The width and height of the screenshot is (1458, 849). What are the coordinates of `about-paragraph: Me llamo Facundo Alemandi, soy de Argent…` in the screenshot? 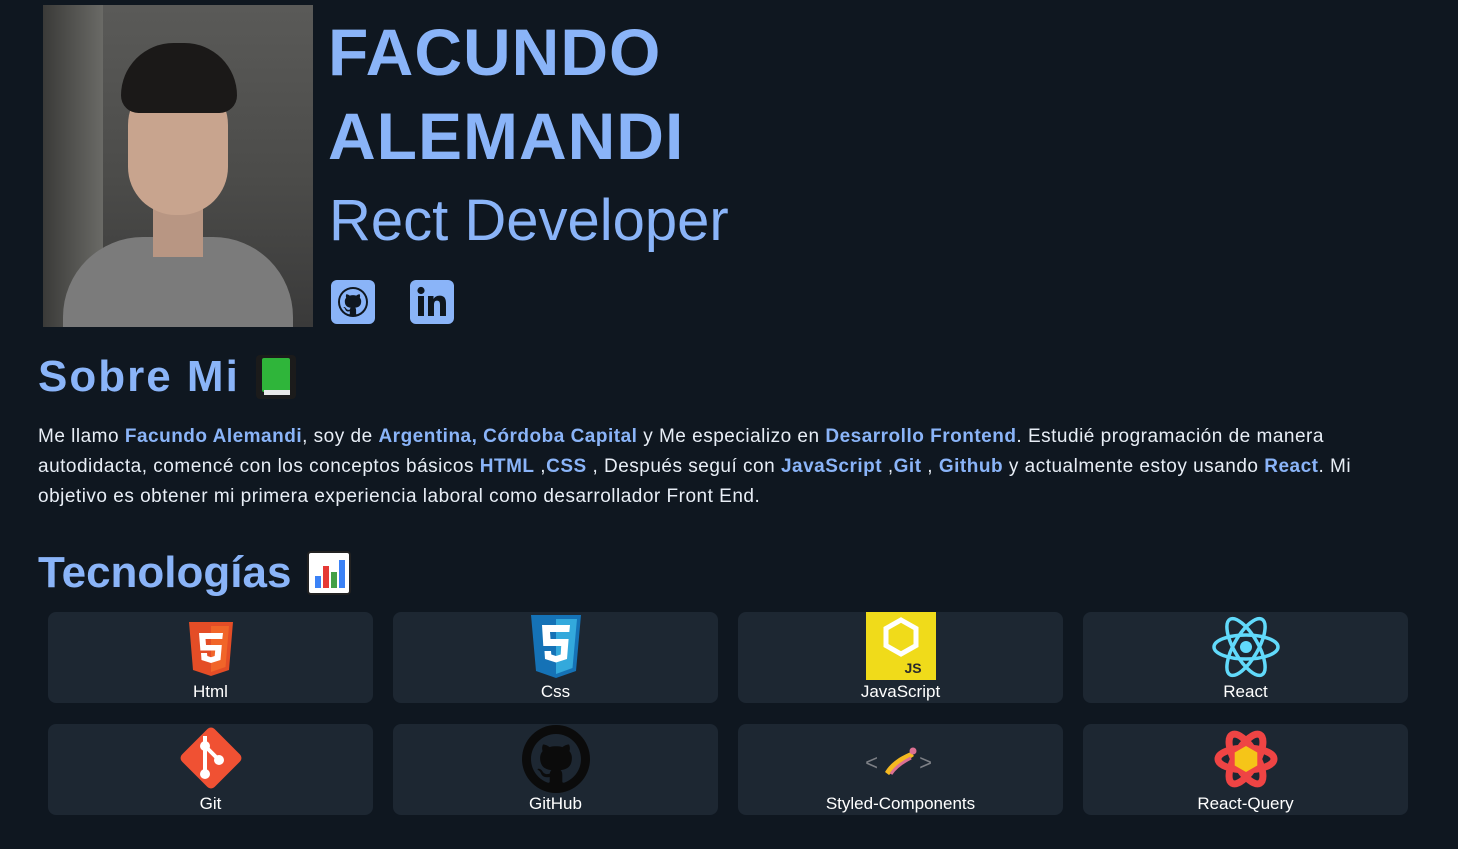 It's located at (728, 467).